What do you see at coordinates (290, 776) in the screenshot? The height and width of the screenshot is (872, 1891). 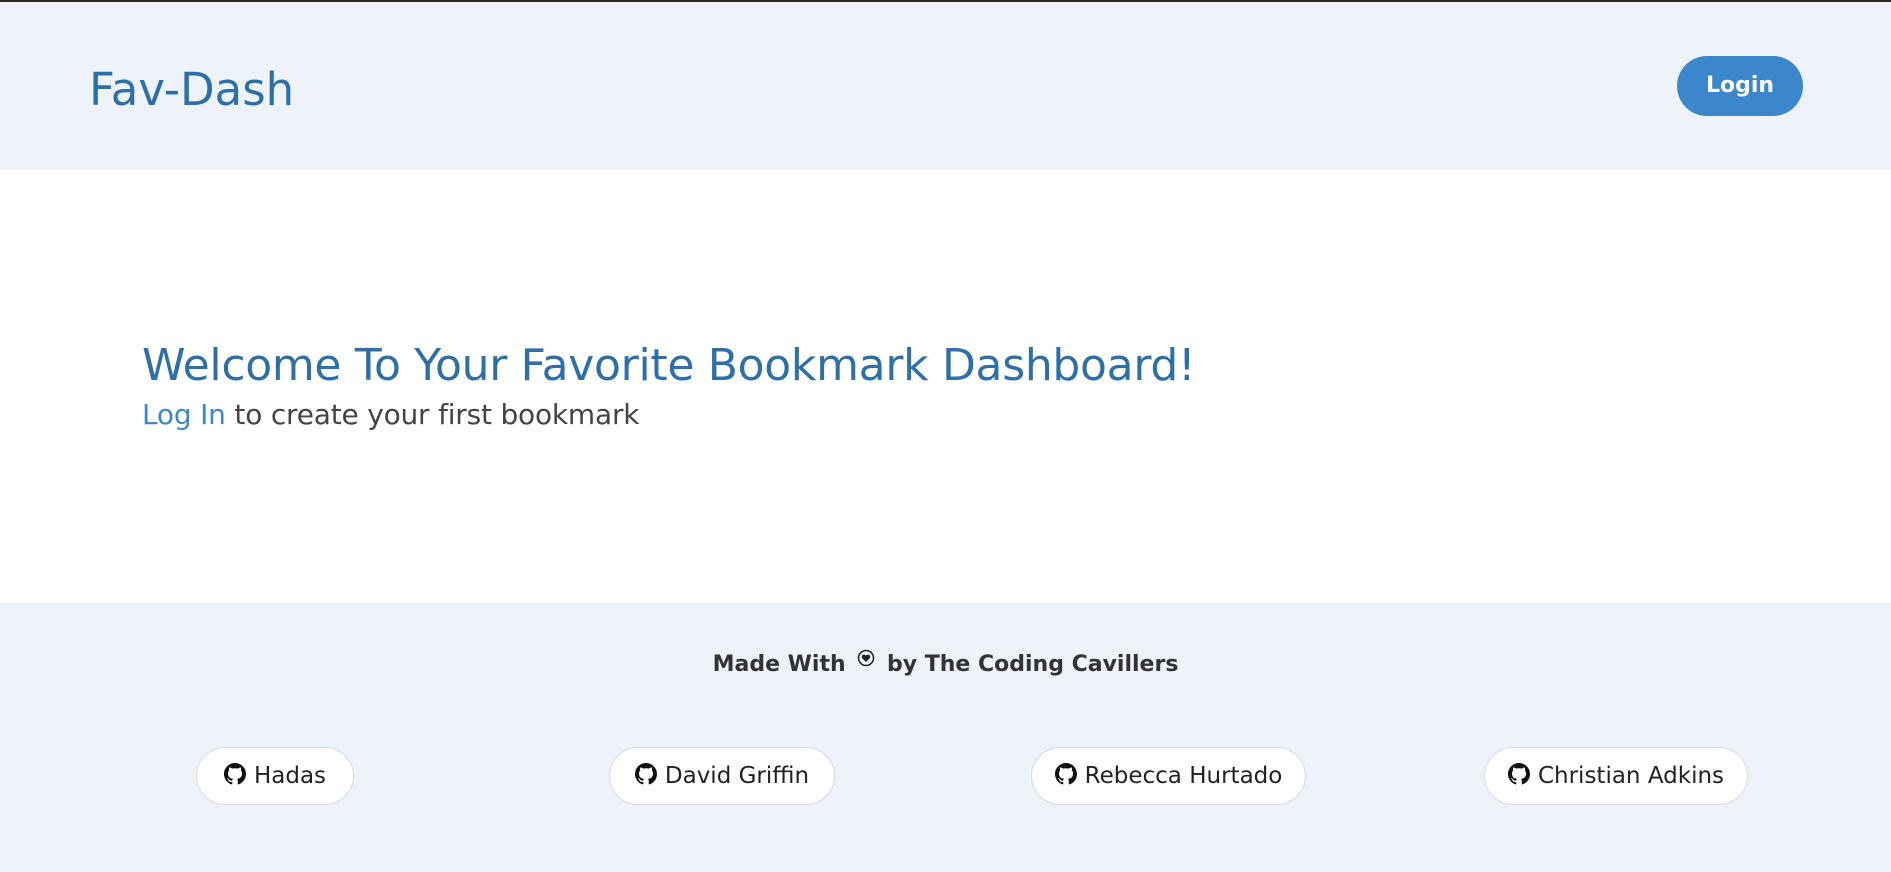 I see `contributor-name: Hadas` at bounding box center [290, 776].